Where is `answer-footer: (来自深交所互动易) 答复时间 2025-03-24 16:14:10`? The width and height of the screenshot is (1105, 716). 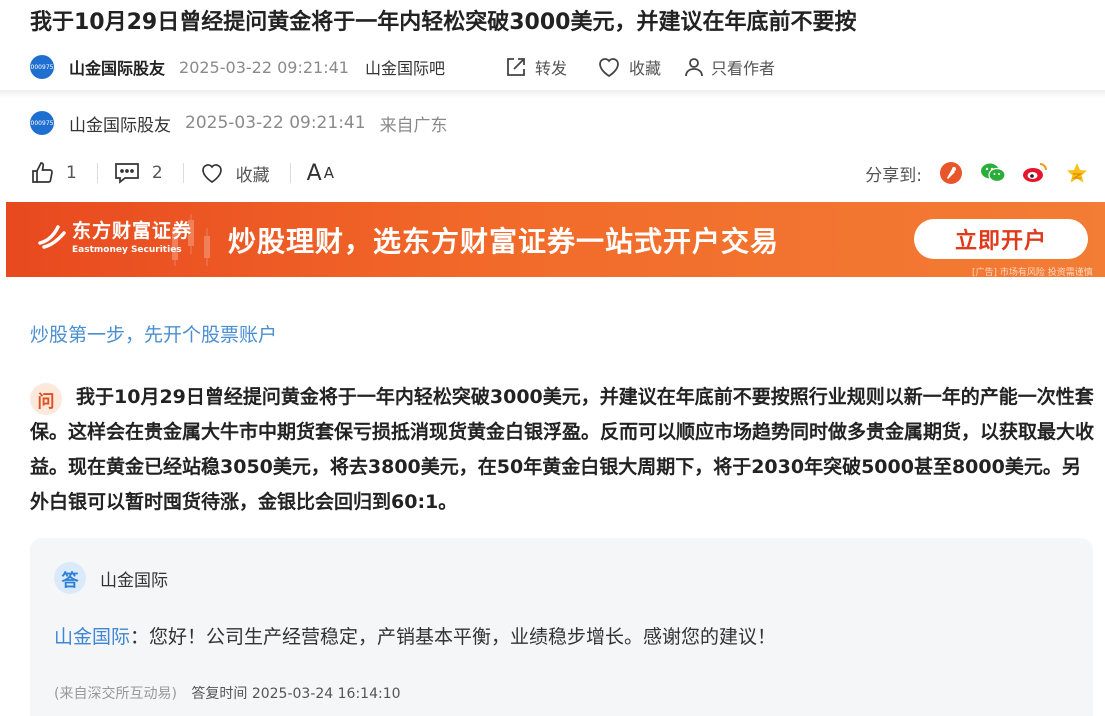 answer-footer: (来自深交所互动易) 答复时间 2025-03-24 16:14:10 is located at coordinates (227, 693).